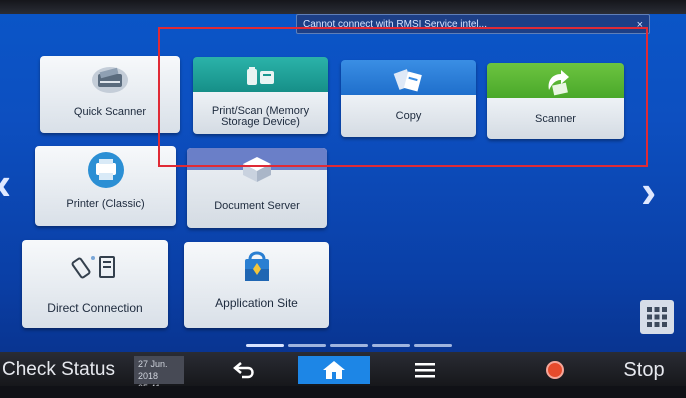 The width and height of the screenshot is (686, 398). Describe the element at coordinates (256, 303) in the screenshot. I see `application-site-label: Application Site` at that location.